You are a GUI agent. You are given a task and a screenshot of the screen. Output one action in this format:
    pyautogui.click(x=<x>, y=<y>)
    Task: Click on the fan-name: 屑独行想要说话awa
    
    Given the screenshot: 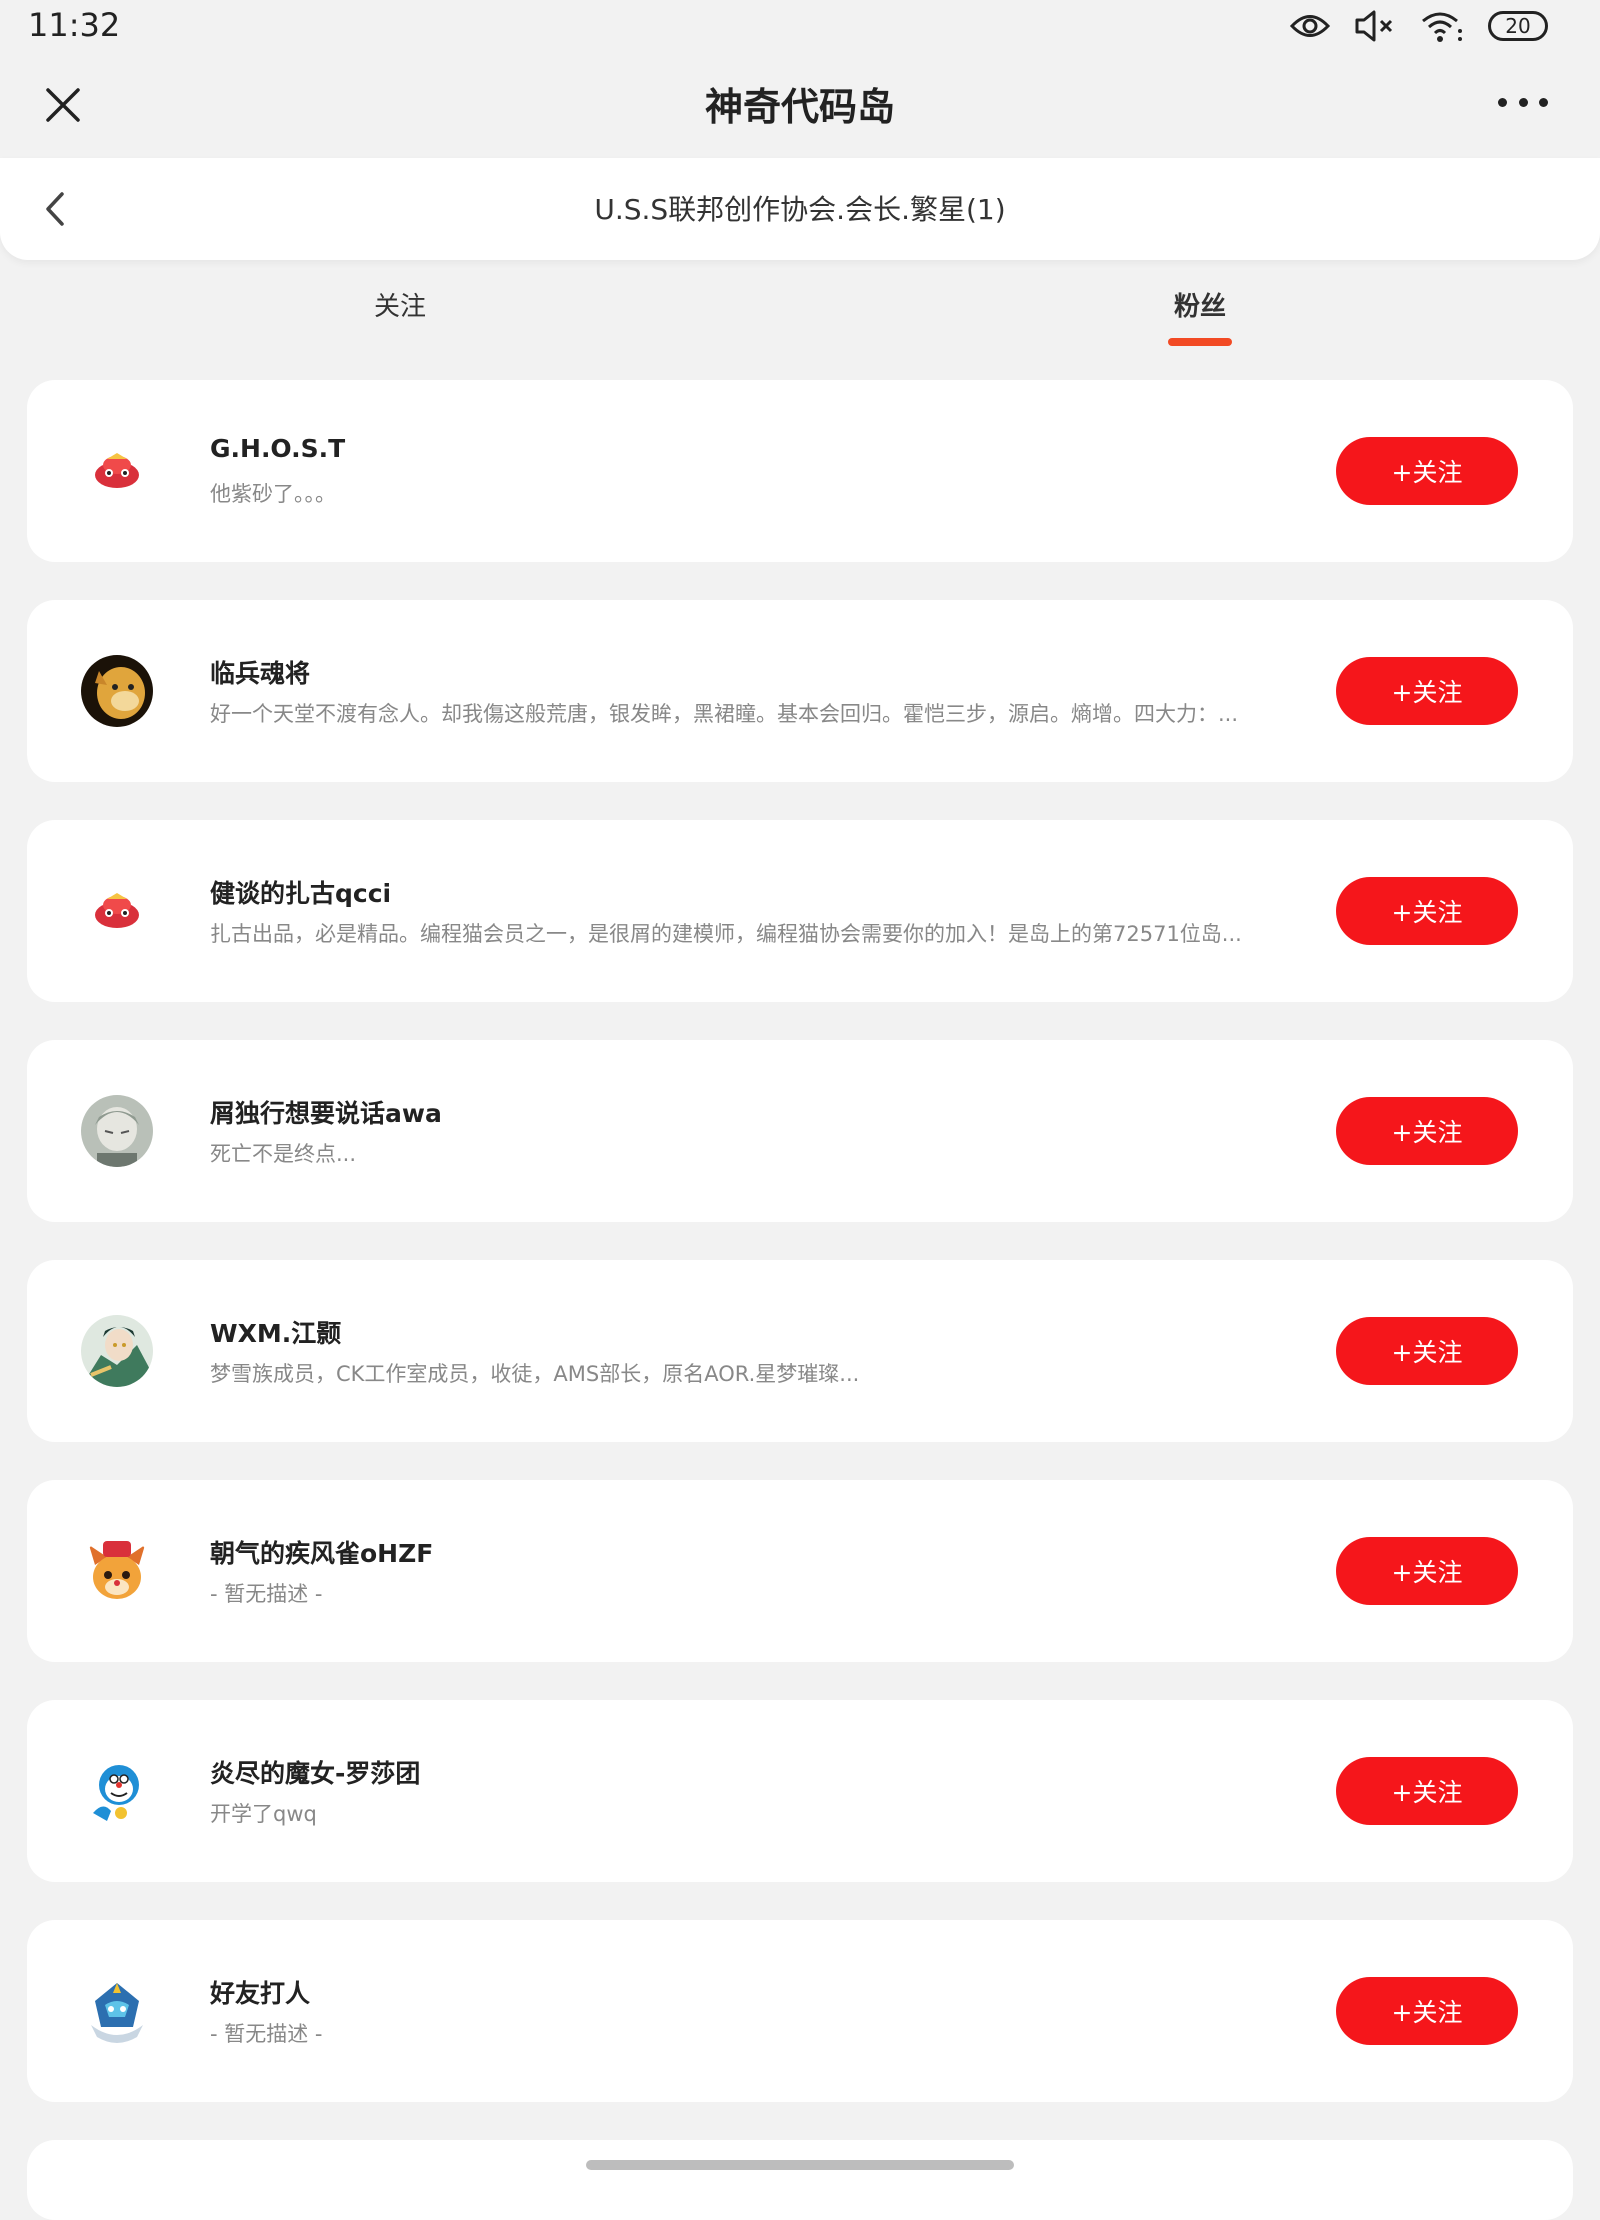 What is the action you would take?
    pyautogui.click(x=326, y=1113)
    